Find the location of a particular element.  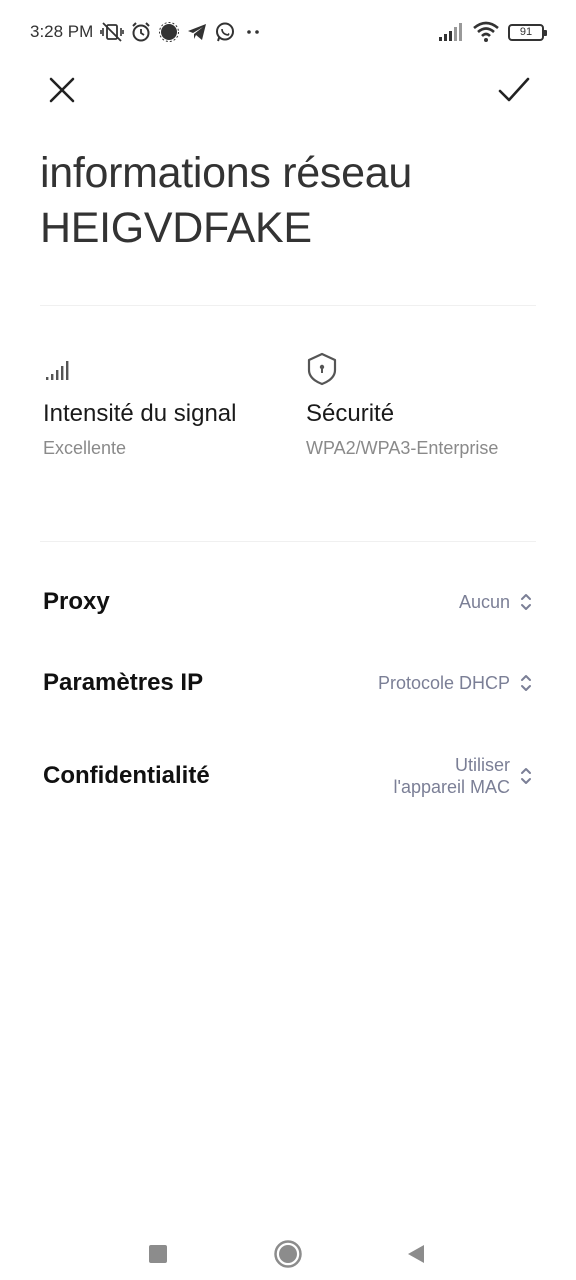

back-button is located at coordinates (416, 1256).